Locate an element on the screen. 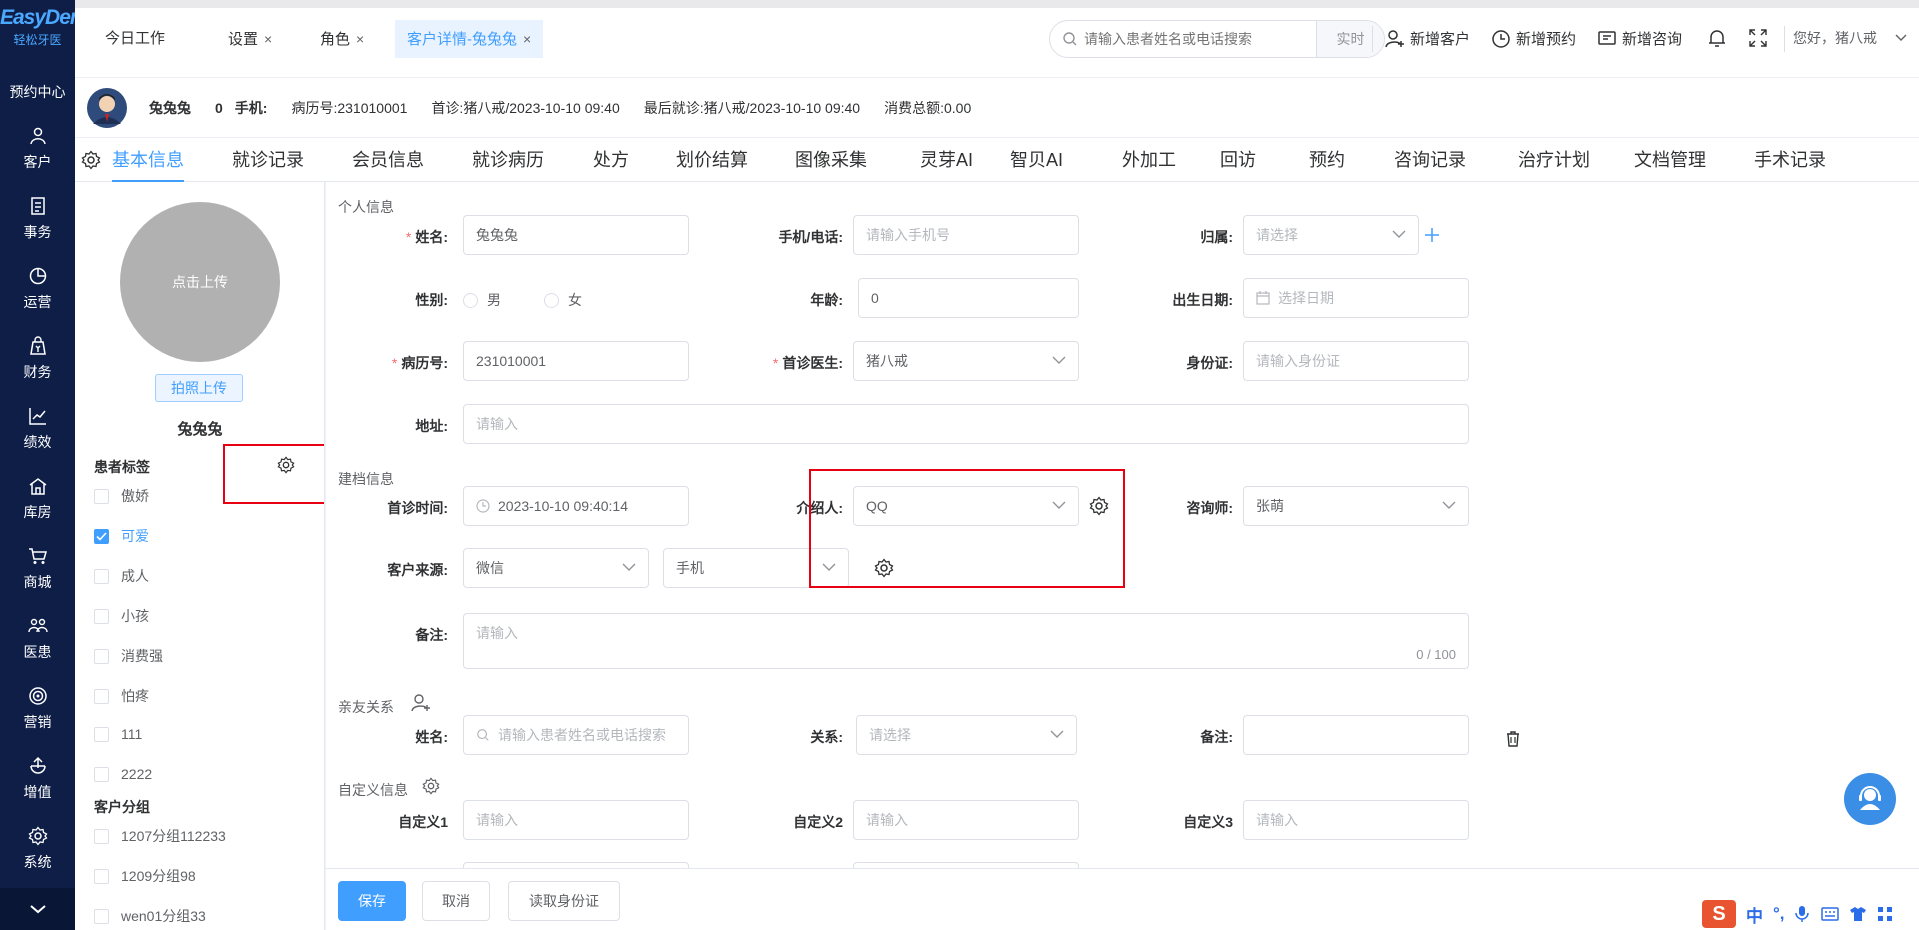 The height and width of the screenshot is (930, 1919). tab-main-13: 治疗计划 is located at coordinates (1554, 164).